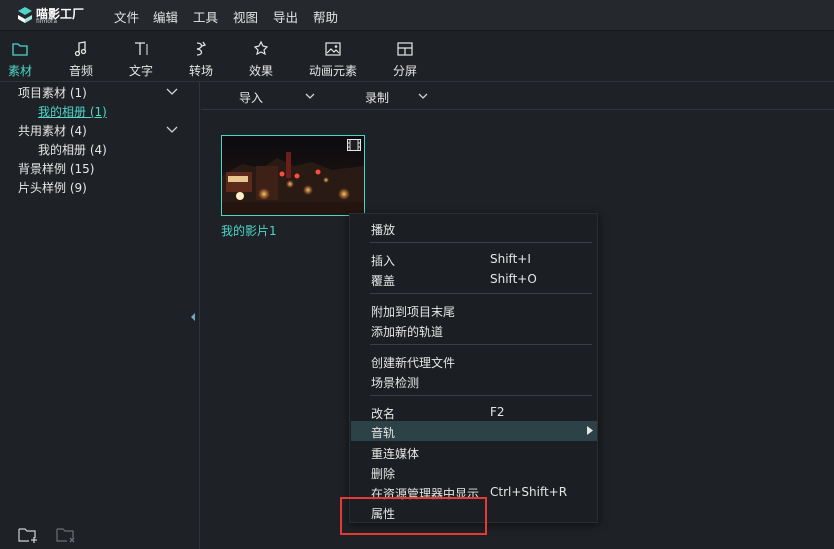  Describe the element at coordinates (260, 71) in the screenshot. I see `tab-effects-label: 效果` at that location.